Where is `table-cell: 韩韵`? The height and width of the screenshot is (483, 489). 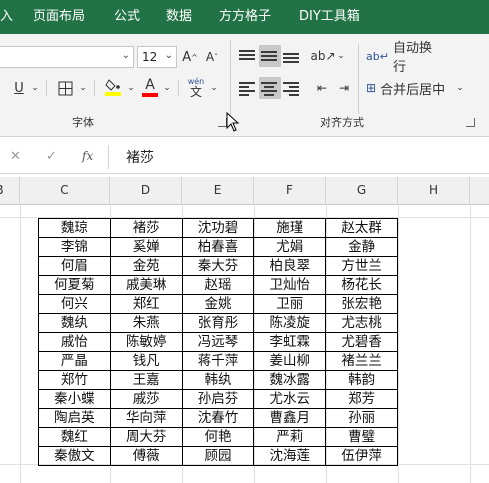 table-cell: 韩韵 is located at coordinates (361, 380).